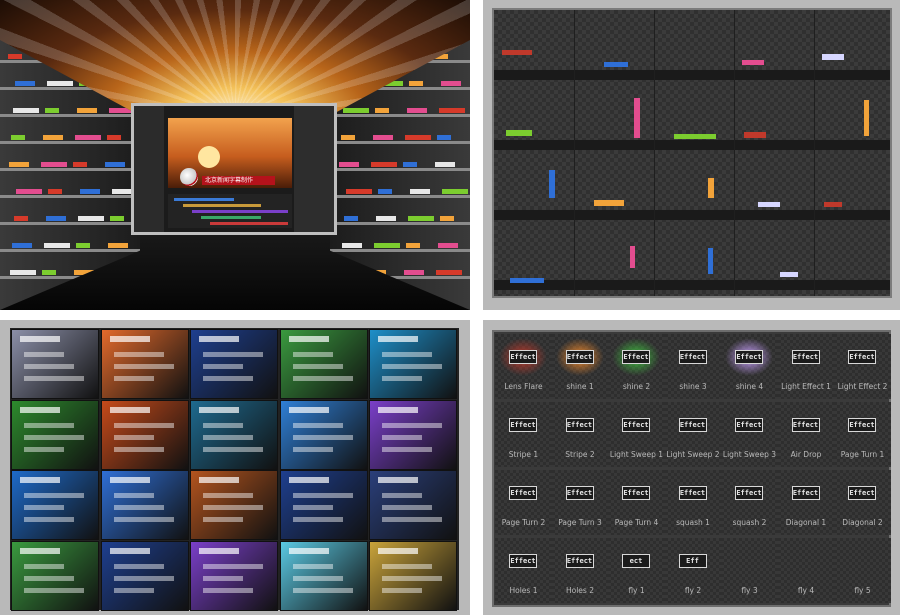  Describe the element at coordinates (749, 570) in the screenshot. I see `effect-cell: fly 3` at that location.